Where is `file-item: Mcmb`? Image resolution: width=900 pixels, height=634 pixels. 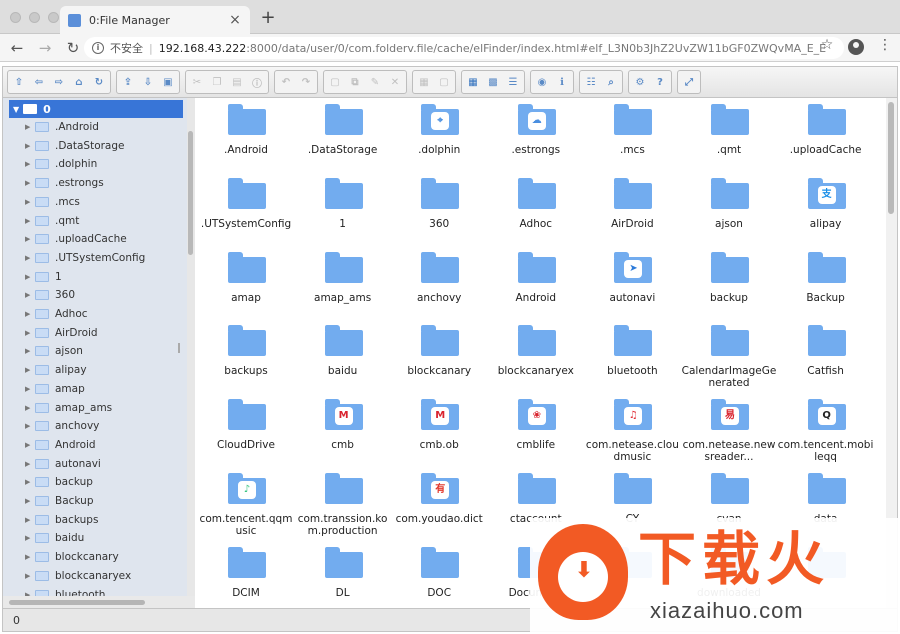 file-item: Mcmb is located at coordinates (343, 432).